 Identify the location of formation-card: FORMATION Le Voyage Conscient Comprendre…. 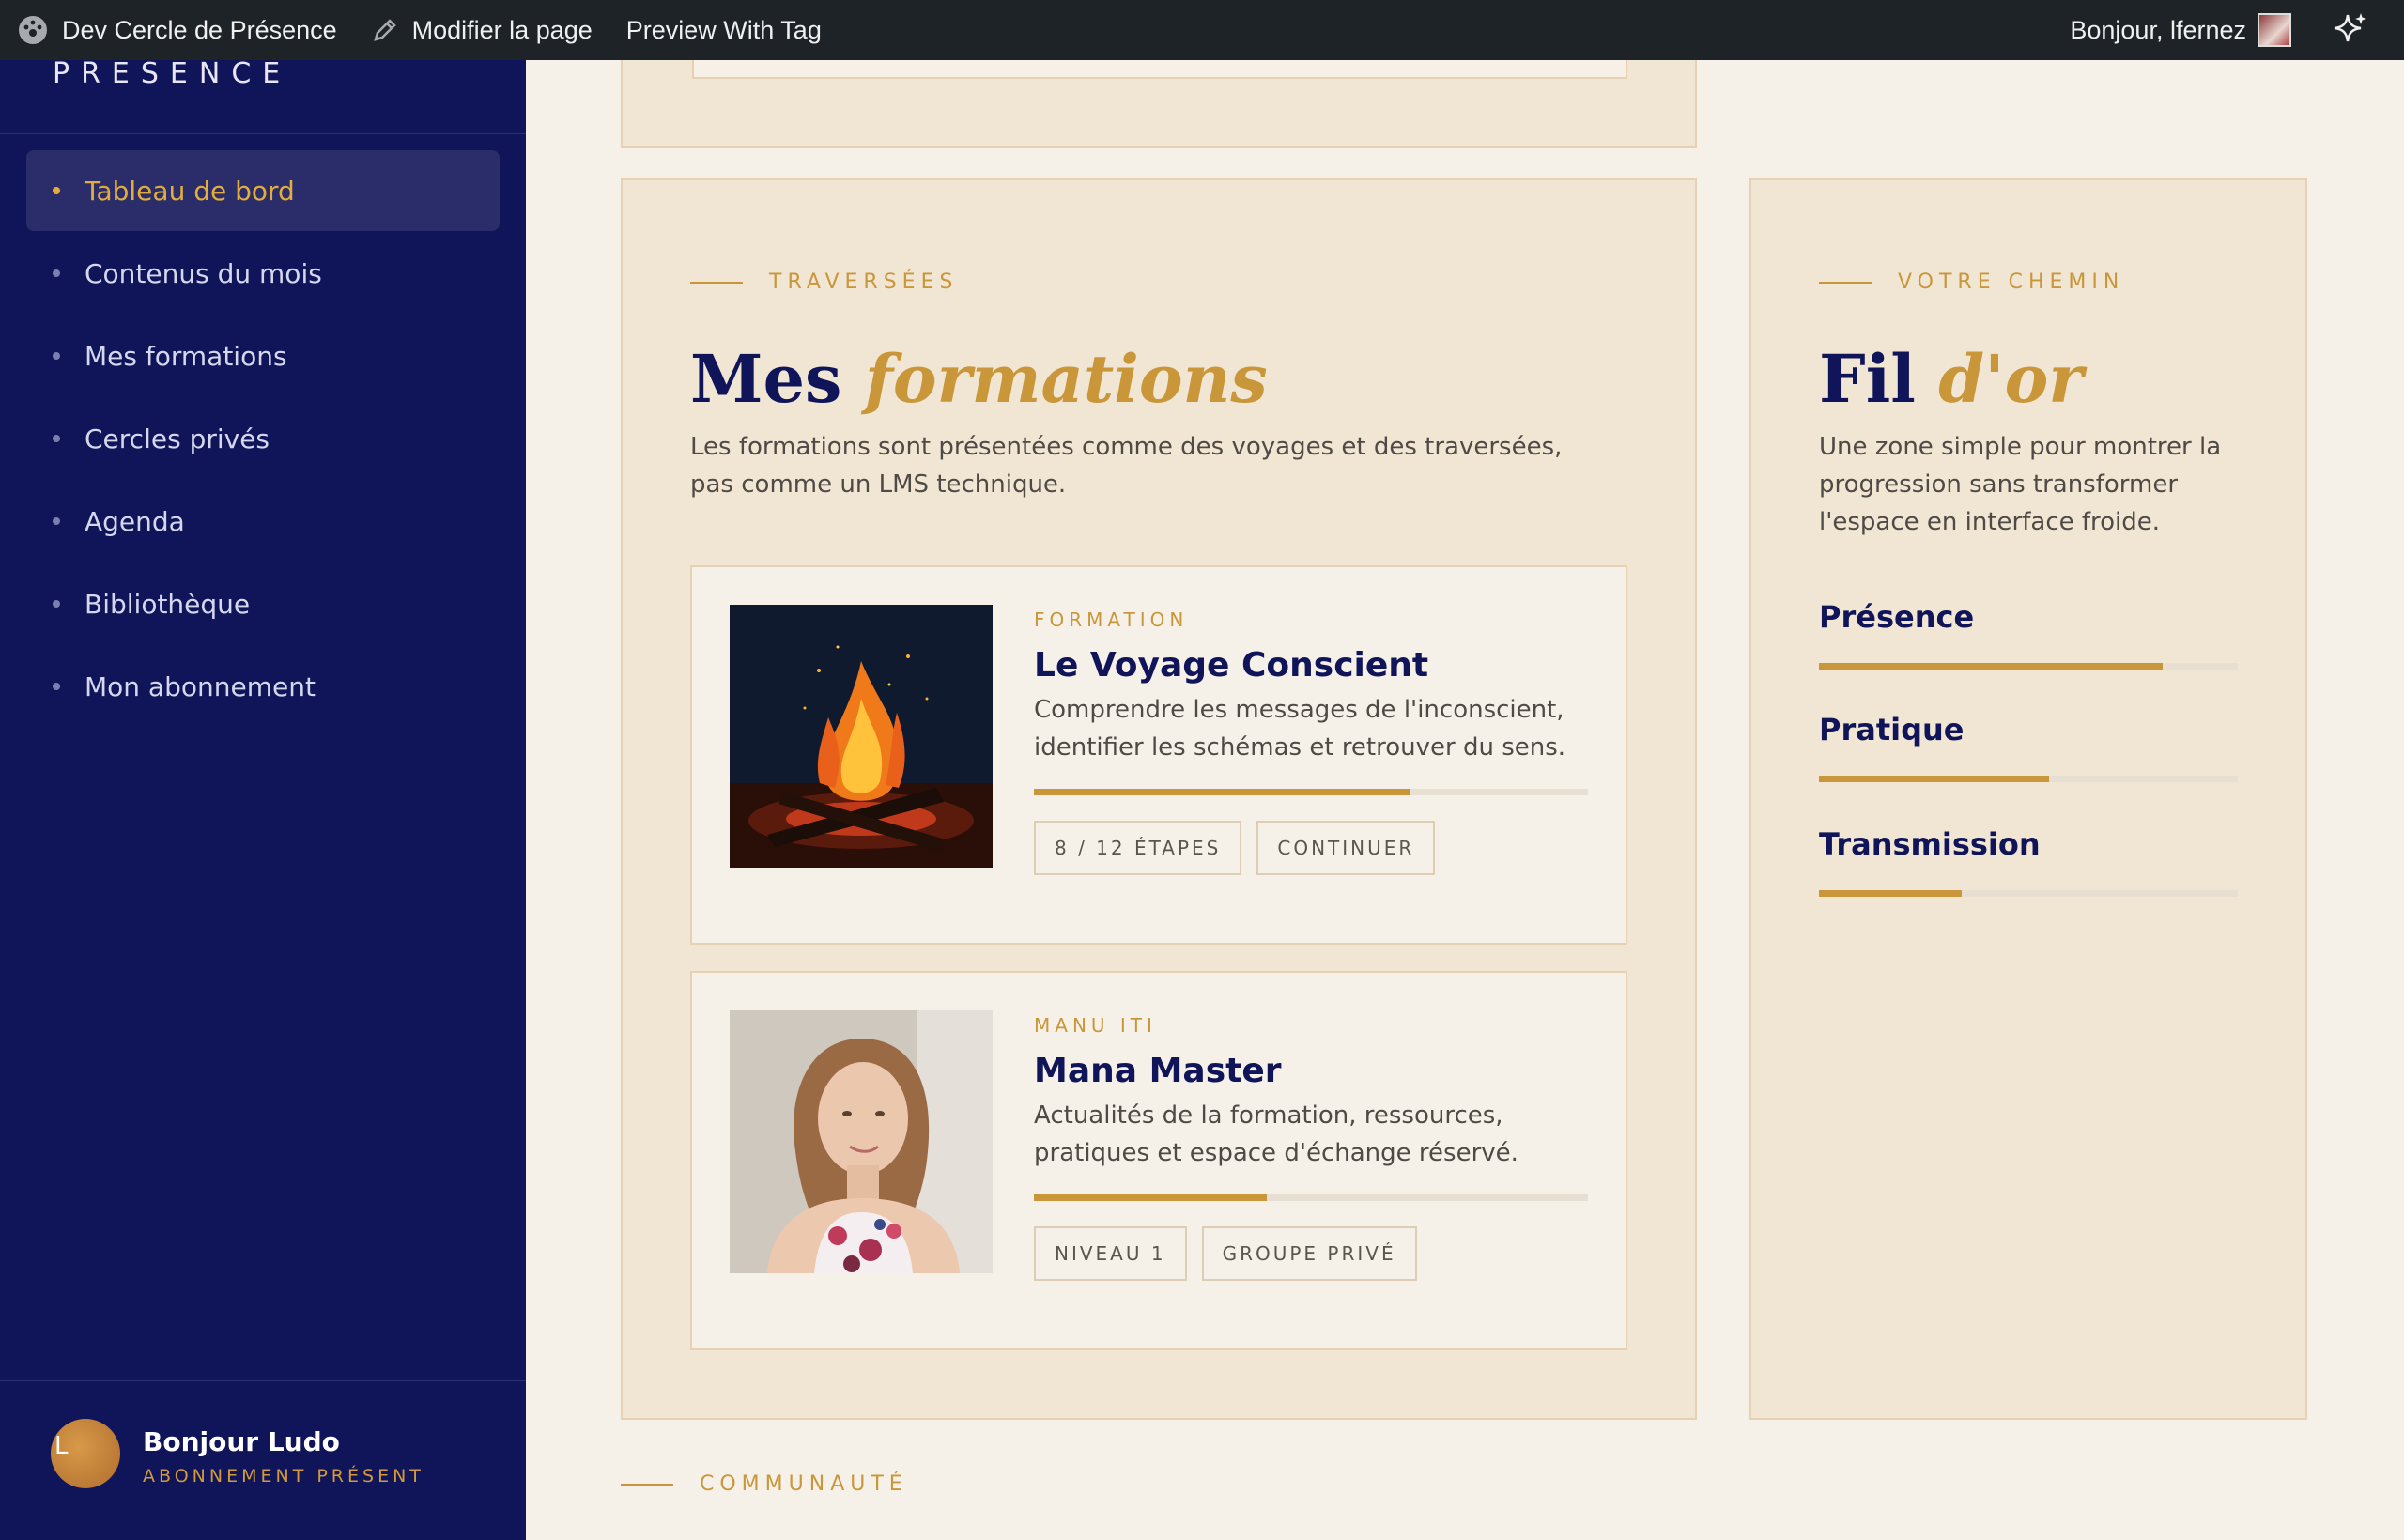
(1158, 755).